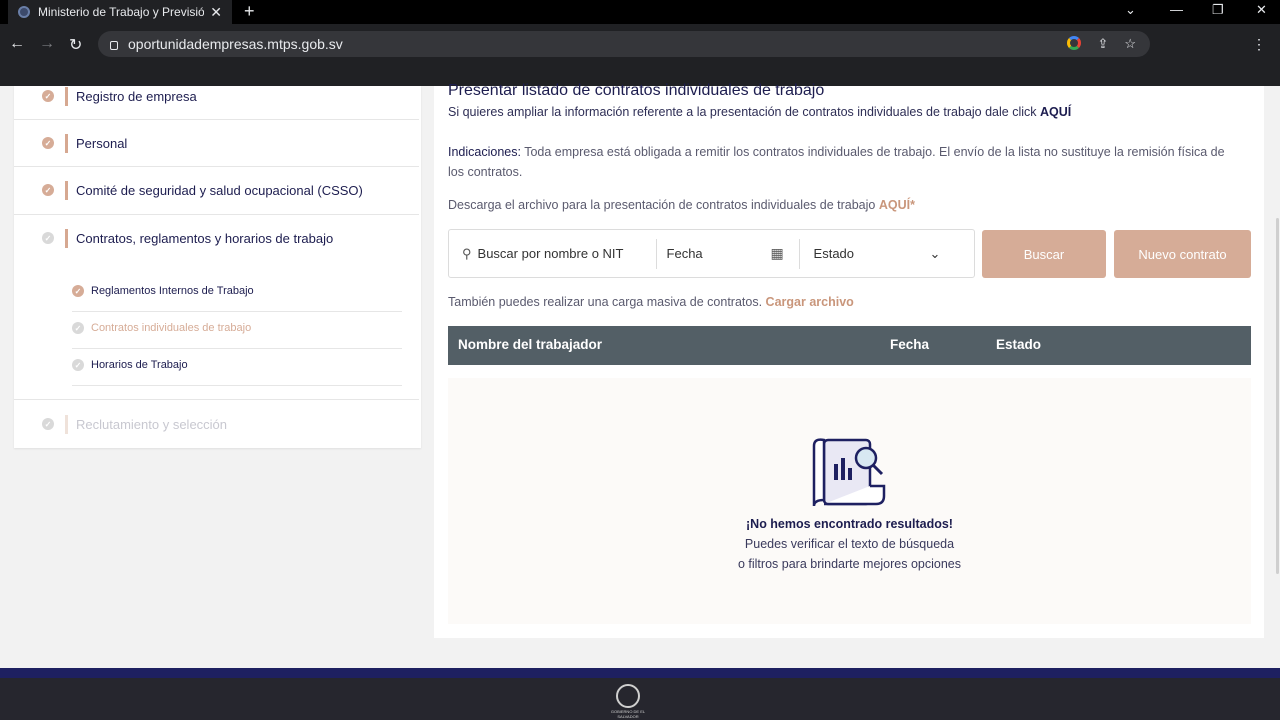 Image resolution: width=1280 pixels, height=720 pixels. Describe the element at coordinates (24, 12) in the screenshot. I see `site-favicon-icon` at that location.